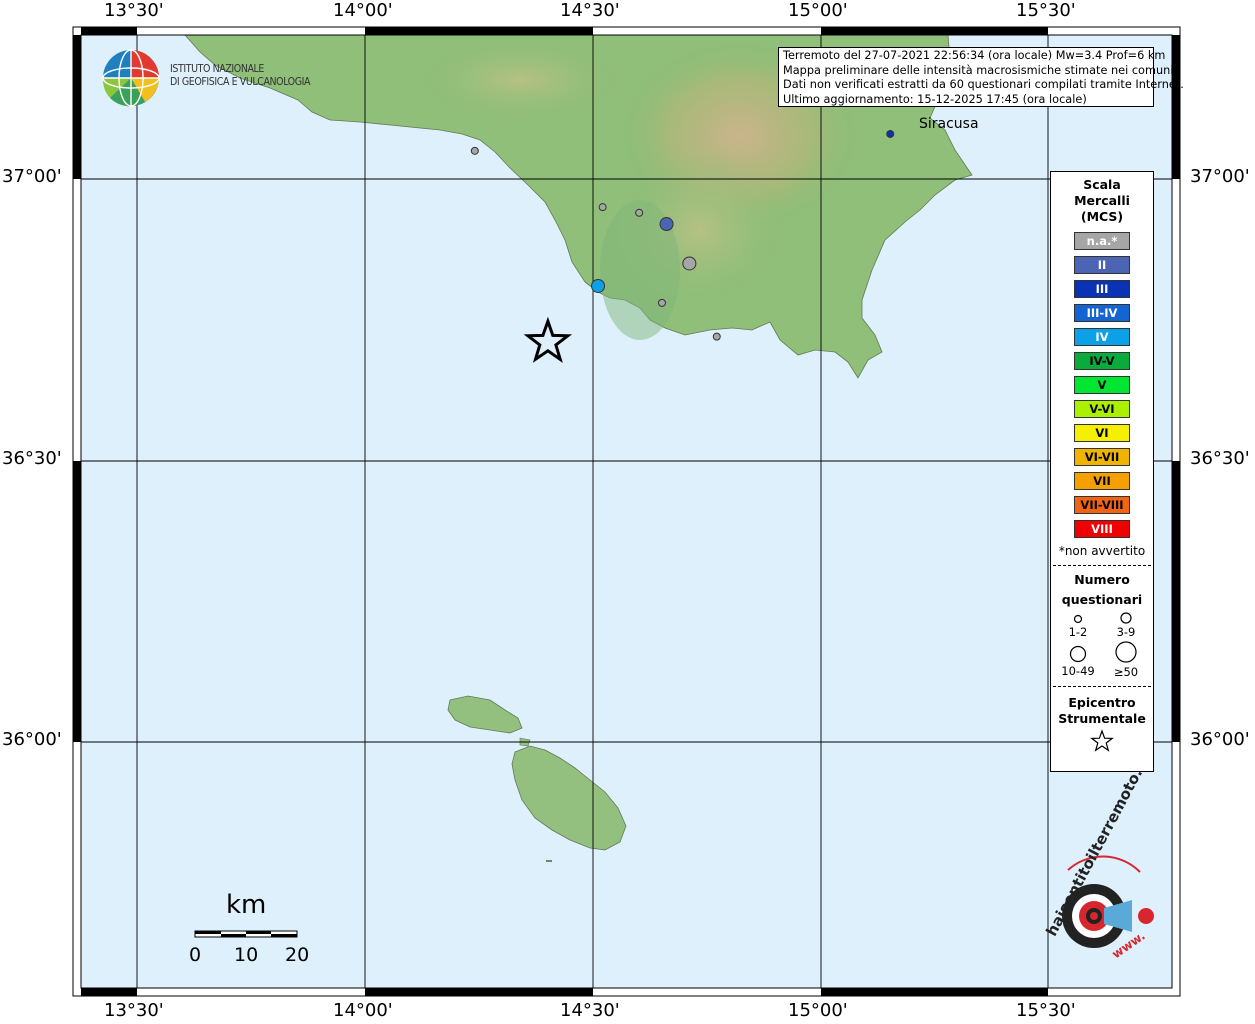 This screenshot has height=1024, width=1255. What do you see at coordinates (240, 82) in the screenshot?
I see `ingv-logo-line2: DI GEOFISICA E VULCANOLOGIA` at bounding box center [240, 82].